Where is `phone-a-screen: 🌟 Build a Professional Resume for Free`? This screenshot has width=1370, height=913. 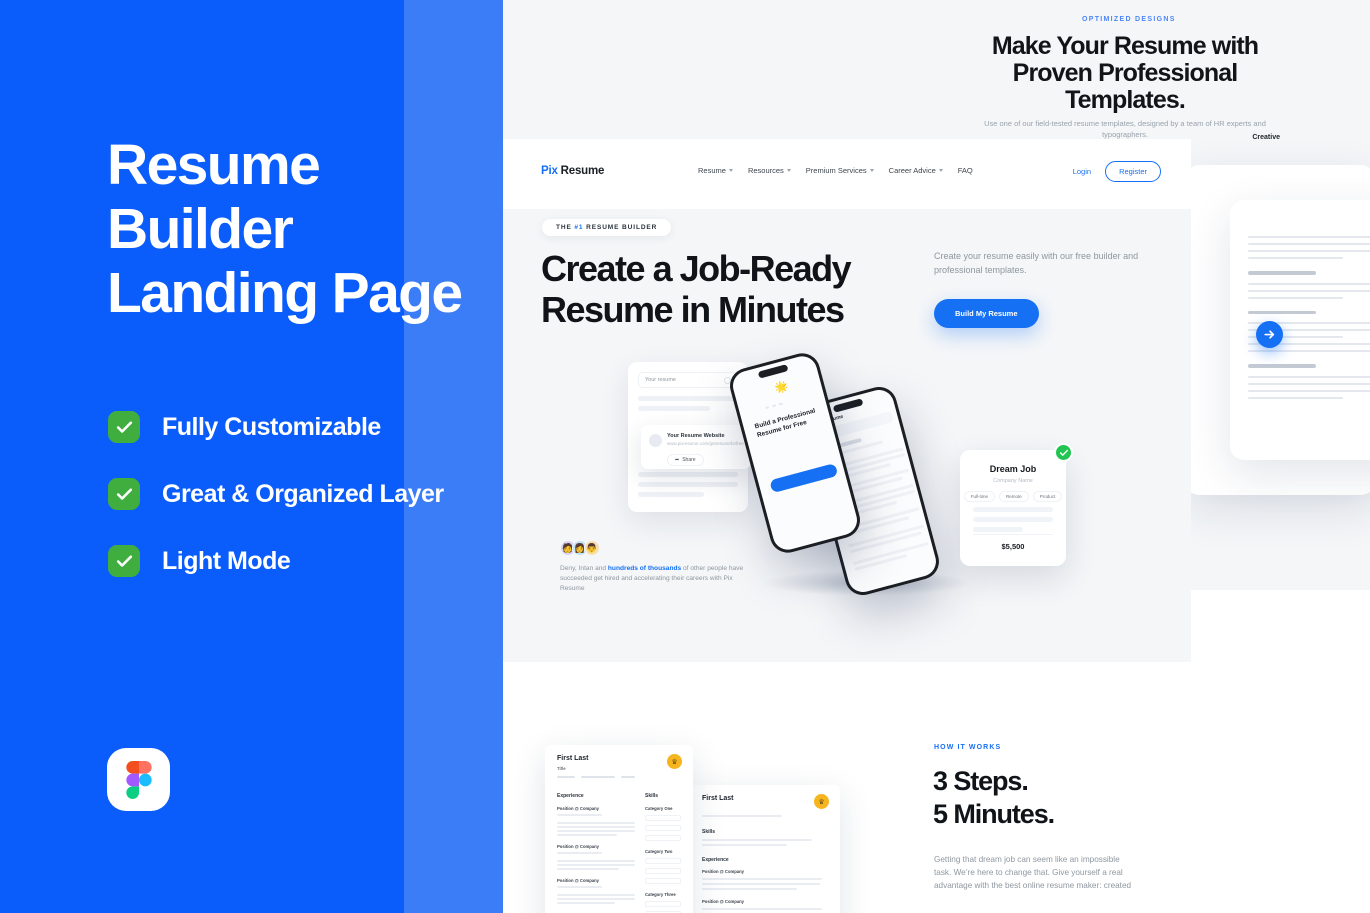 phone-a-screen: 🌟 Build a Professional Resume for Free is located at coordinates (795, 453).